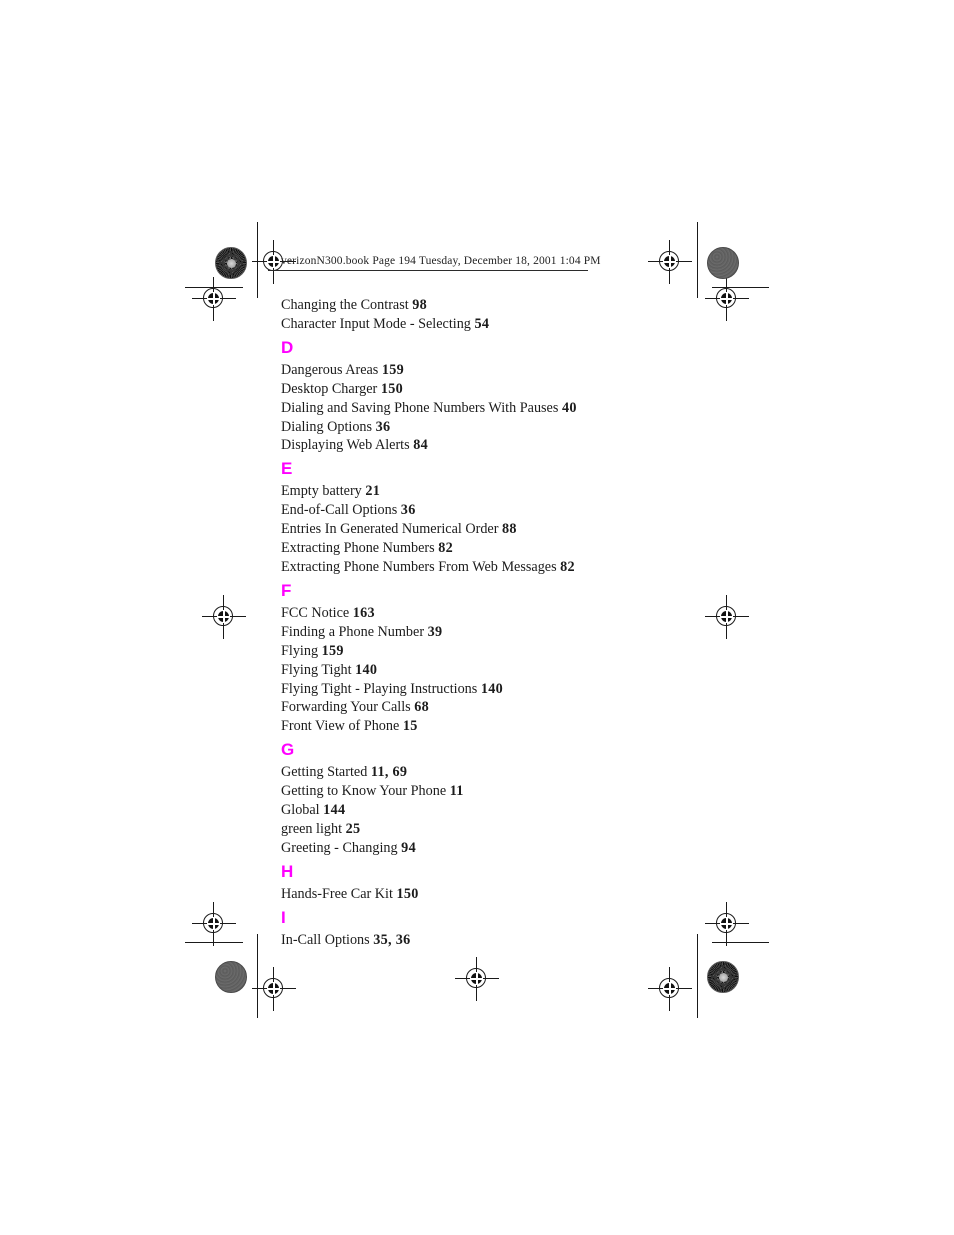 Image resolution: width=954 pixels, height=1235 pixels. I want to click on trim-rule-top-right, so click(698, 260).